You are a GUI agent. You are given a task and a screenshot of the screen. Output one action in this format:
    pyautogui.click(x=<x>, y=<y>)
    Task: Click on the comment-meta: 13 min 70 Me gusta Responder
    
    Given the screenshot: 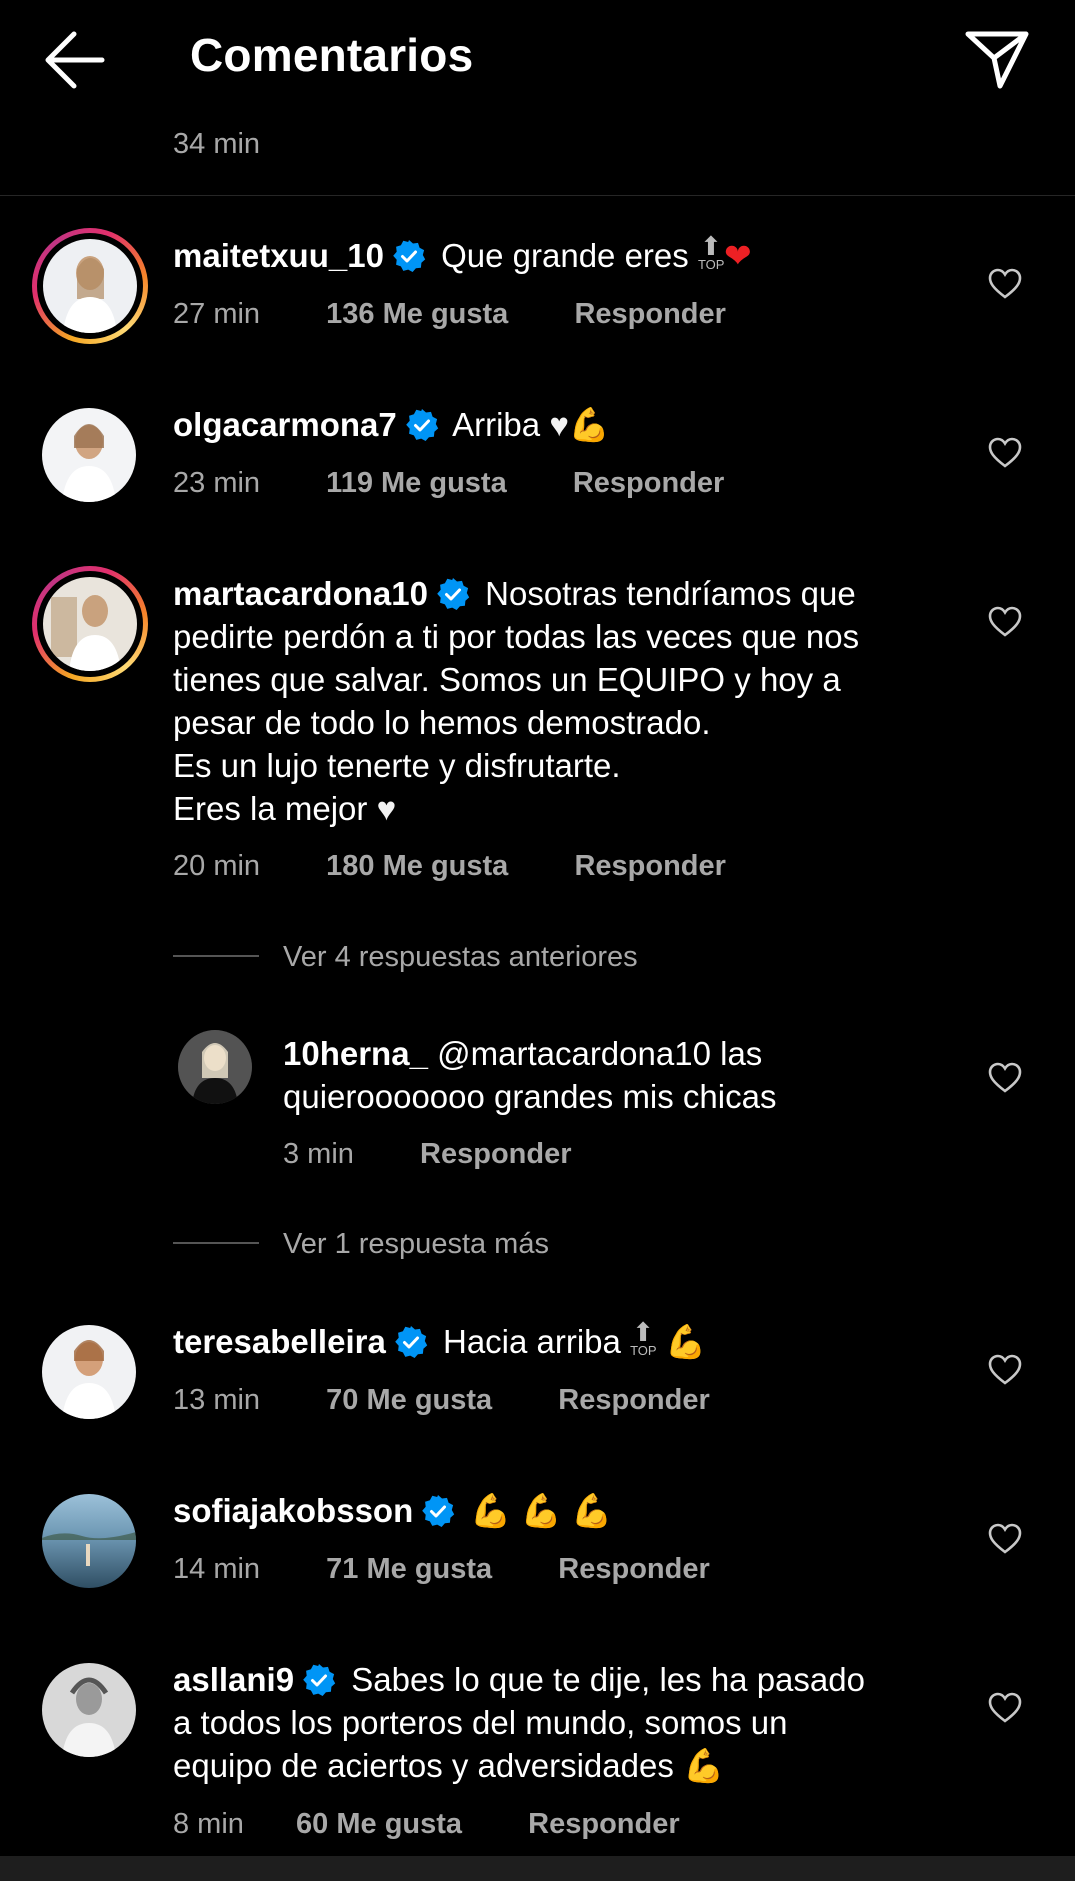 What is the action you would take?
    pyautogui.click(x=441, y=1400)
    